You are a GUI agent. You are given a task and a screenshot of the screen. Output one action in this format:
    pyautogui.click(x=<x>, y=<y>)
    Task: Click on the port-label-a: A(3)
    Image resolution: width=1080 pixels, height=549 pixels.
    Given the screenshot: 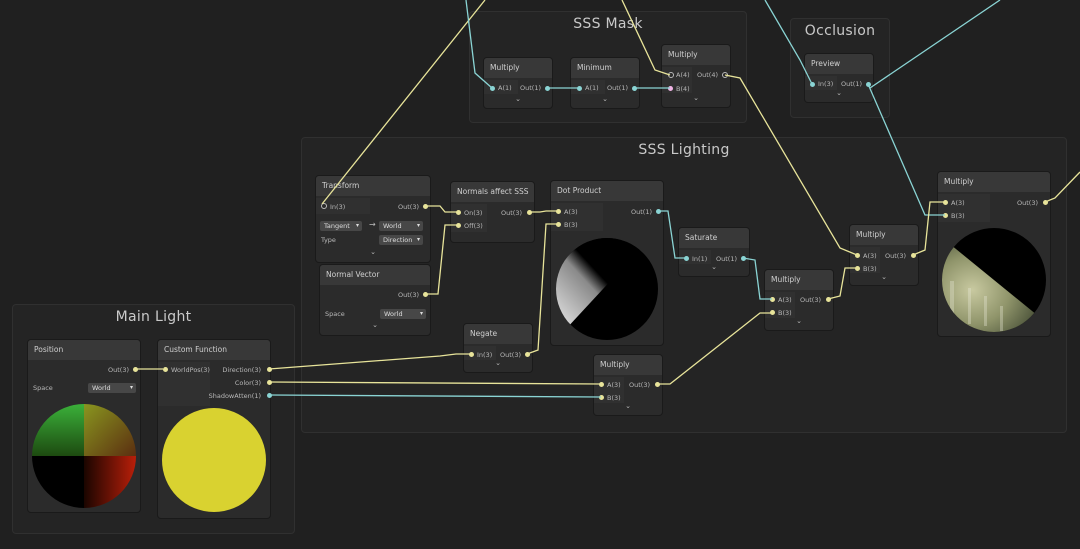 What is the action you would take?
    pyautogui.click(x=571, y=212)
    